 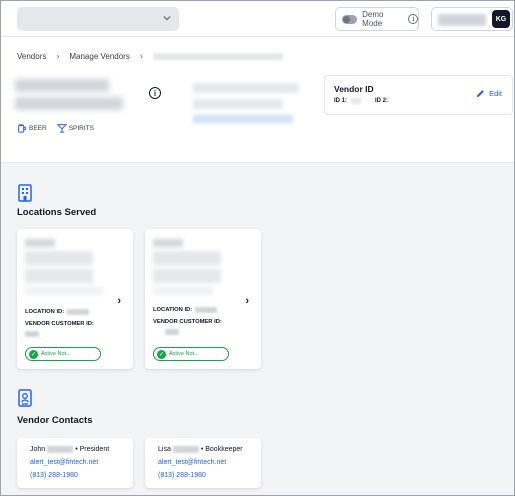 What do you see at coordinates (25, 398) in the screenshot?
I see `contact-card-icon` at bounding box center [25, 398].